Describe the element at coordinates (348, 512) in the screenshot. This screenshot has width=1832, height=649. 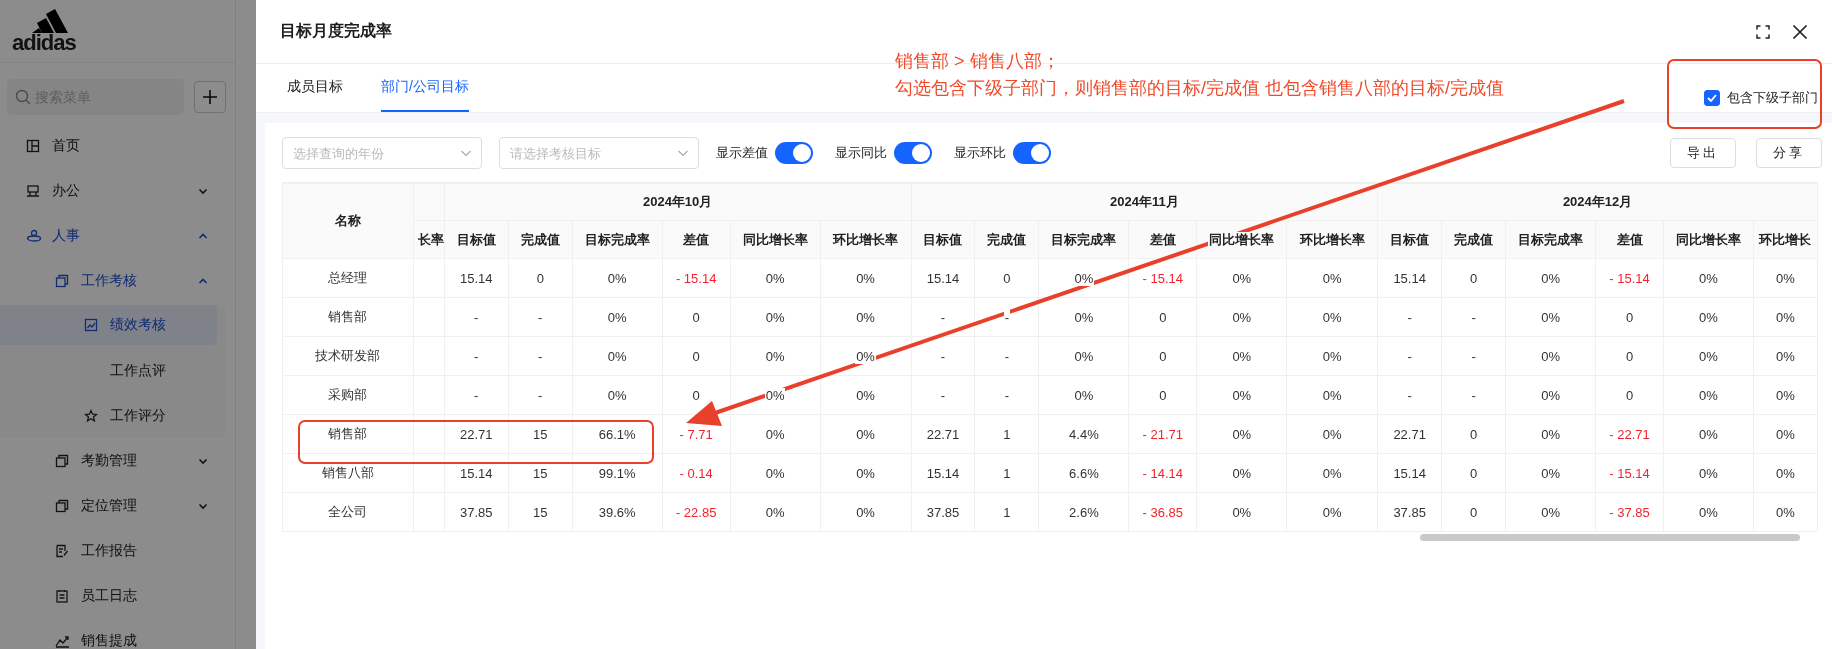
I see `table-cell: 全公司` at that location.